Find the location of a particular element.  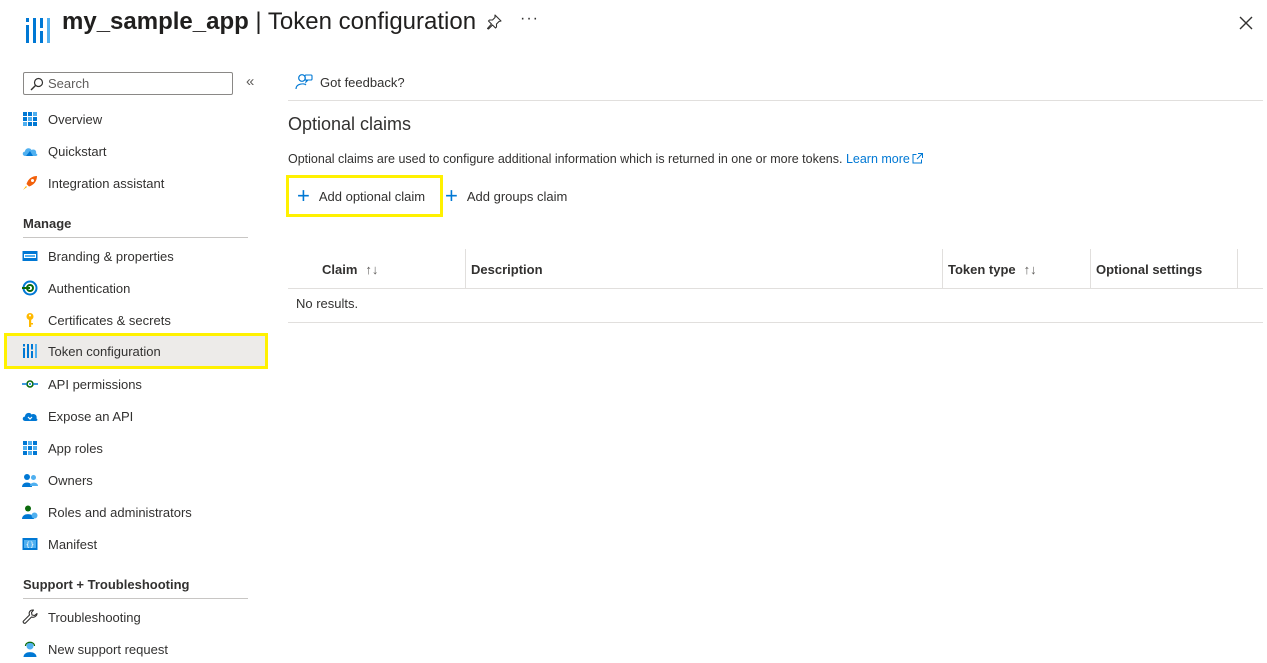

sidebar-item-authentication: Authentication is located at coordinates (136, 288).